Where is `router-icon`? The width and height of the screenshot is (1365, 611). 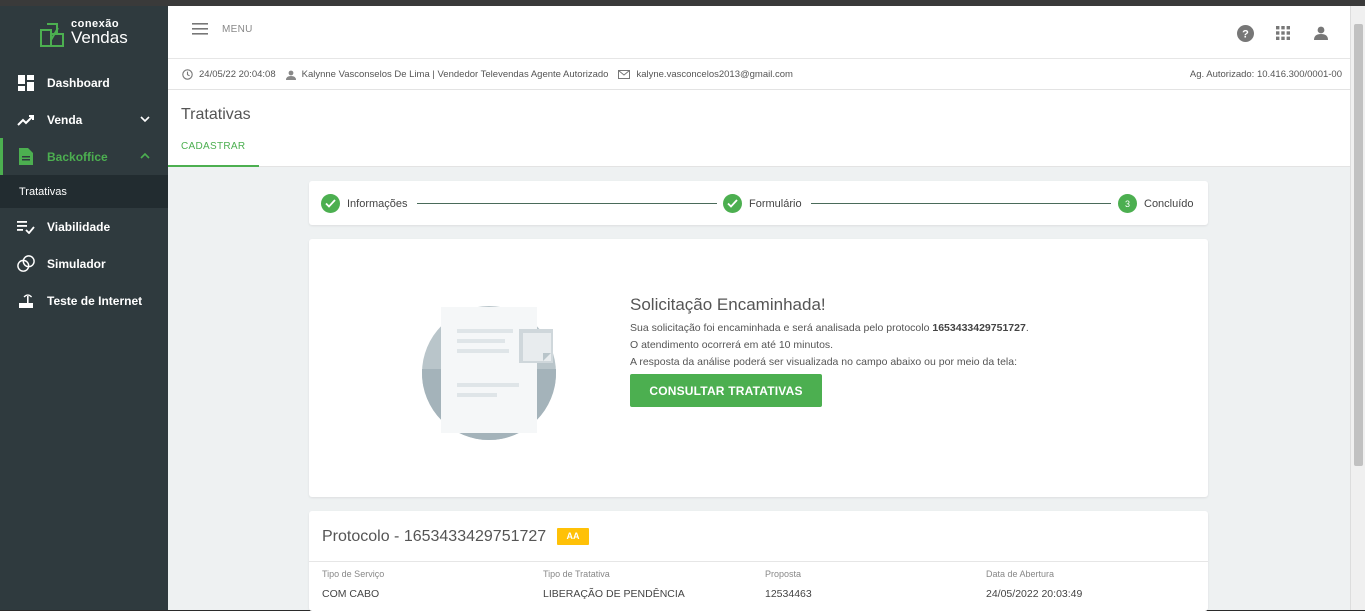
router-icon is located at coordinates (26, 301).